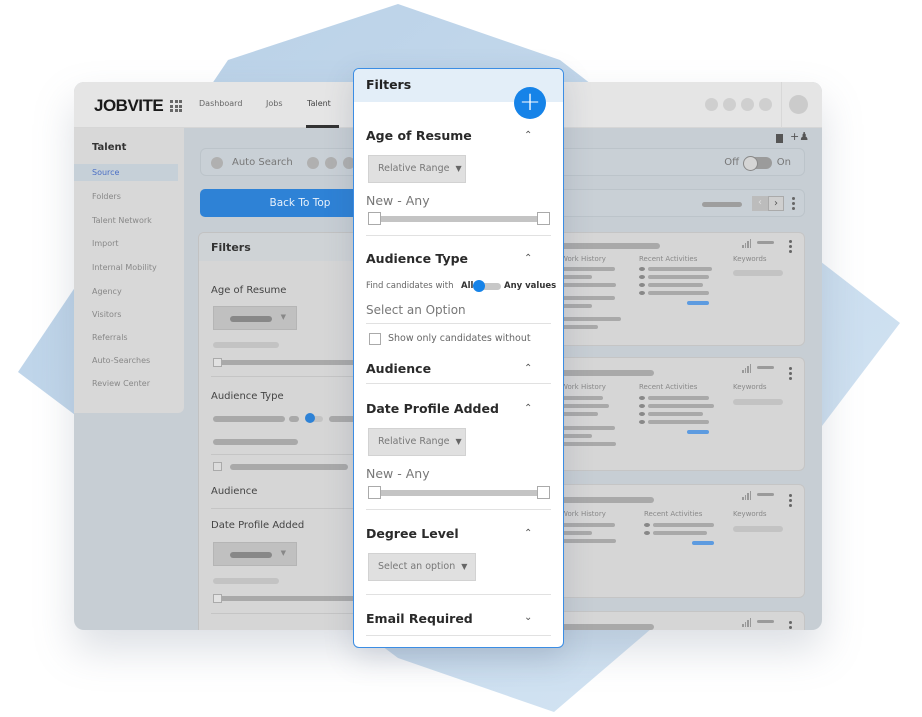 This screenshot has height=717, width=922. I want to click on sidebar-item-folders: Folders, so click(126, 196).